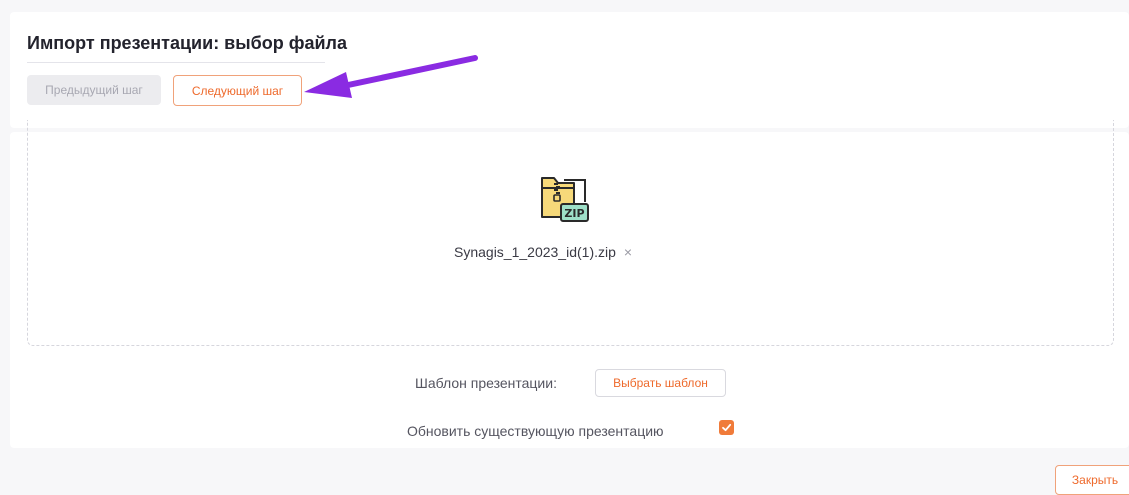 The width and height of the screenshot is (1129, 495). Describe the element at coordinates (535, 252) in the screenshot. I see `file-name: Synagis_1_2023_id(1).zip` at that location.